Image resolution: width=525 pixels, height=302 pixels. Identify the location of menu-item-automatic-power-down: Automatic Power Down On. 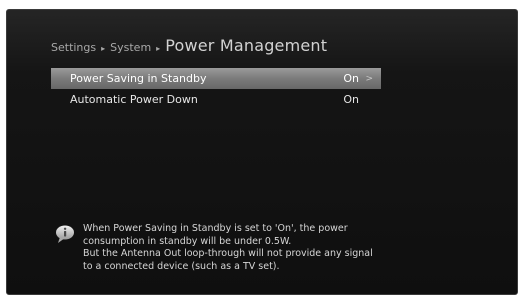
(216, 99).